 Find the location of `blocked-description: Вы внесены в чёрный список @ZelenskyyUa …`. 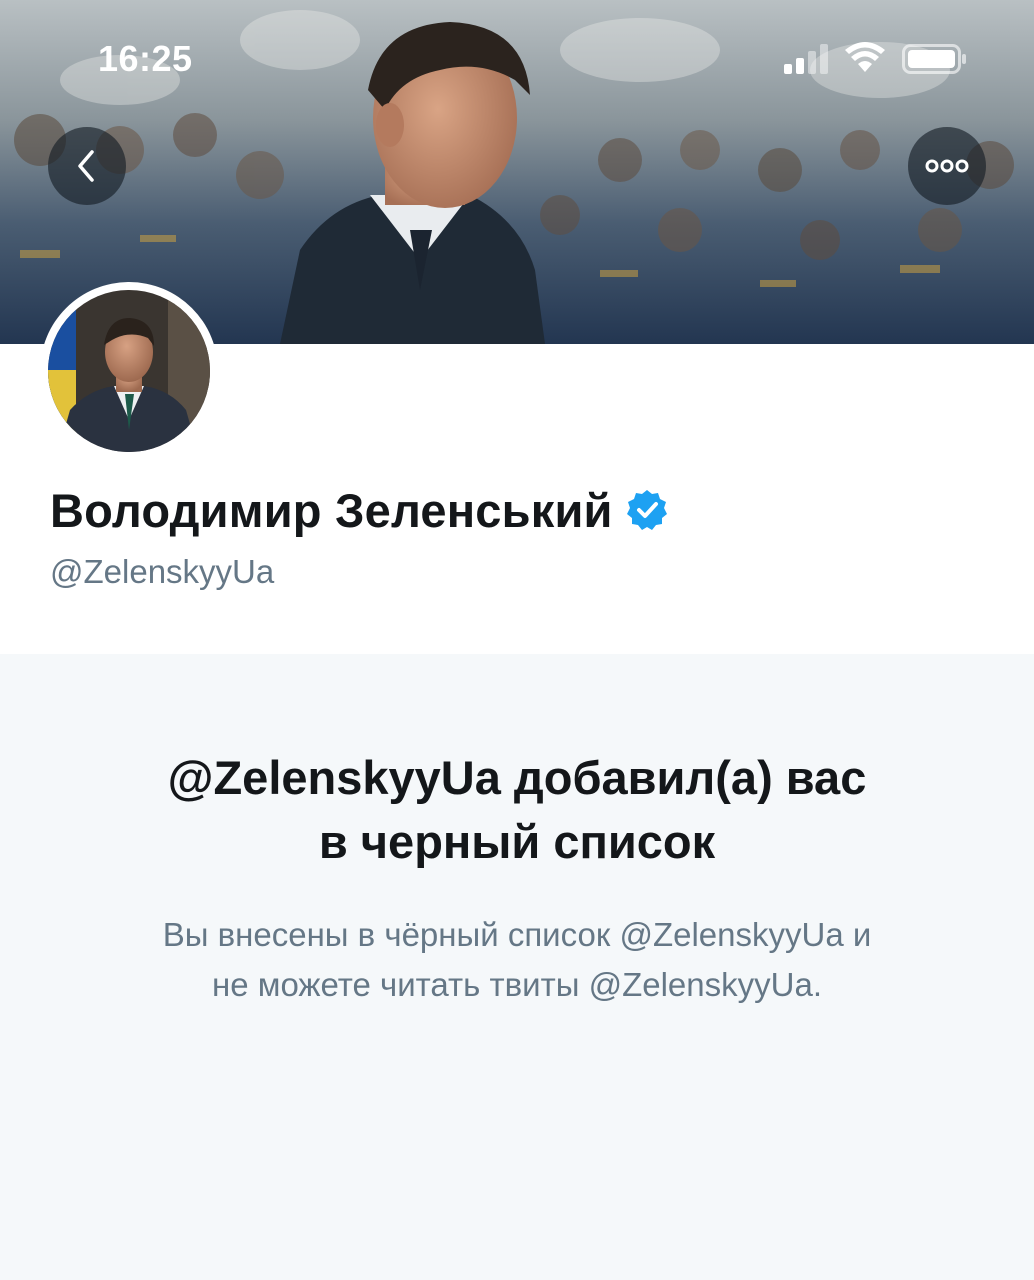

blocked-description: Вы внесены в чёрный список @ZelenskyyUa … is located at coordinates (517, 960).